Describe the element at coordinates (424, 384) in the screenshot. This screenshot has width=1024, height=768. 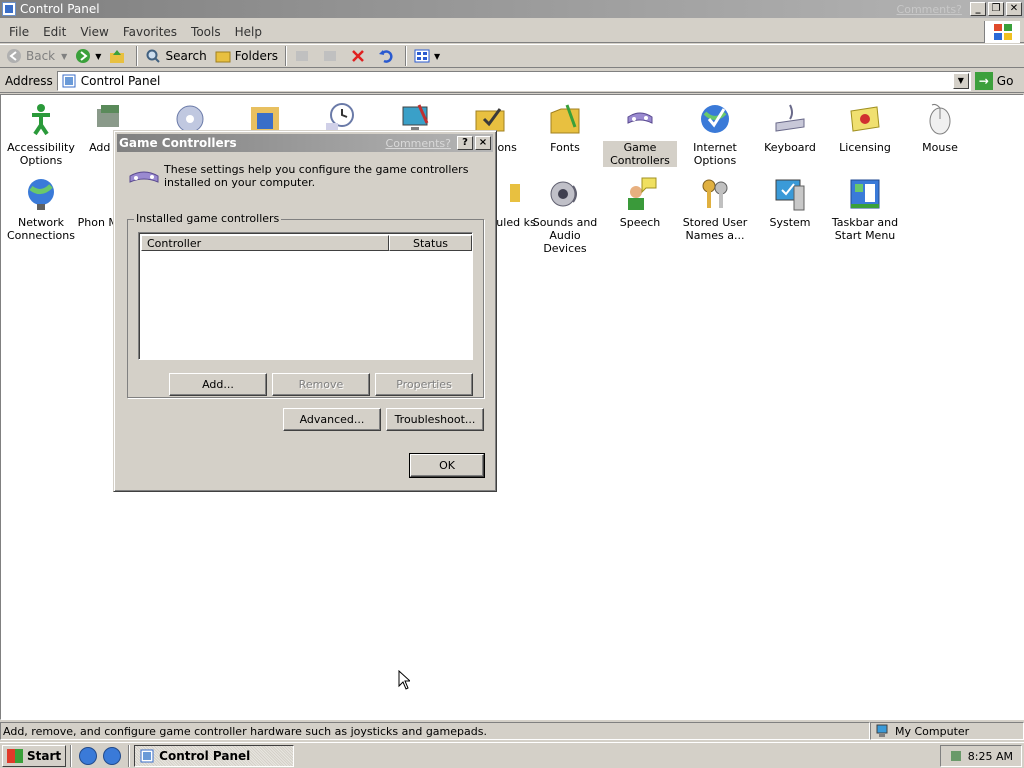
I see `properties-button: Properties` at that location.